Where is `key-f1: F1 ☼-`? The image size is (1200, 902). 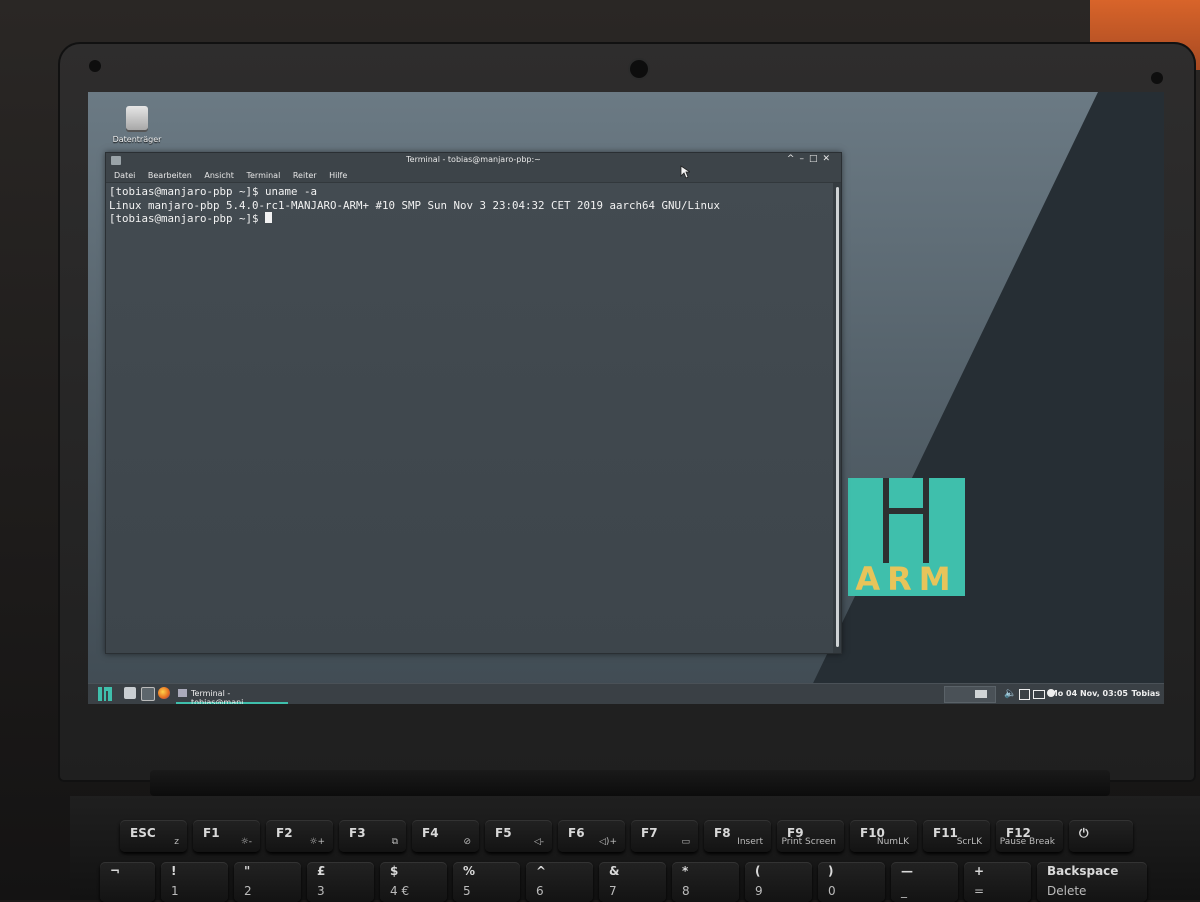 key-f1: F1 ☼- is located at coordinates (226, 836).